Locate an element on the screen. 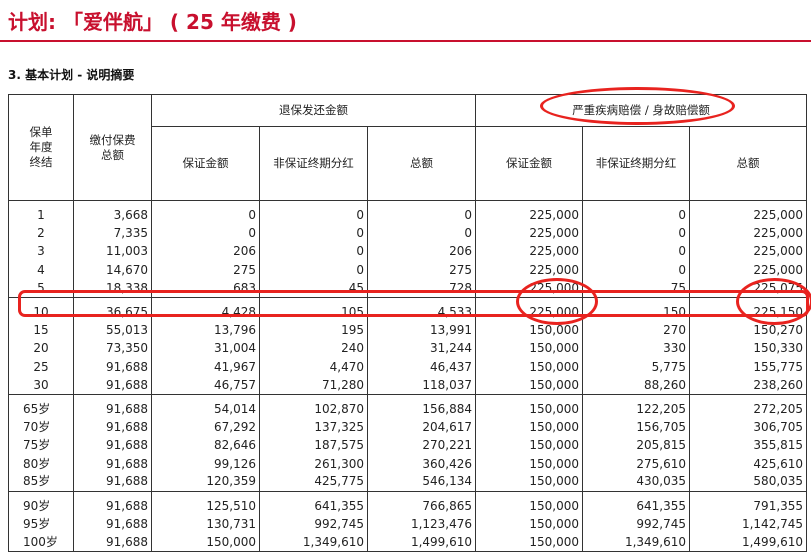 The height and width of the screenshot is (552, 811). surrender-total-cell: 0 is located at coordinates (421, 233).